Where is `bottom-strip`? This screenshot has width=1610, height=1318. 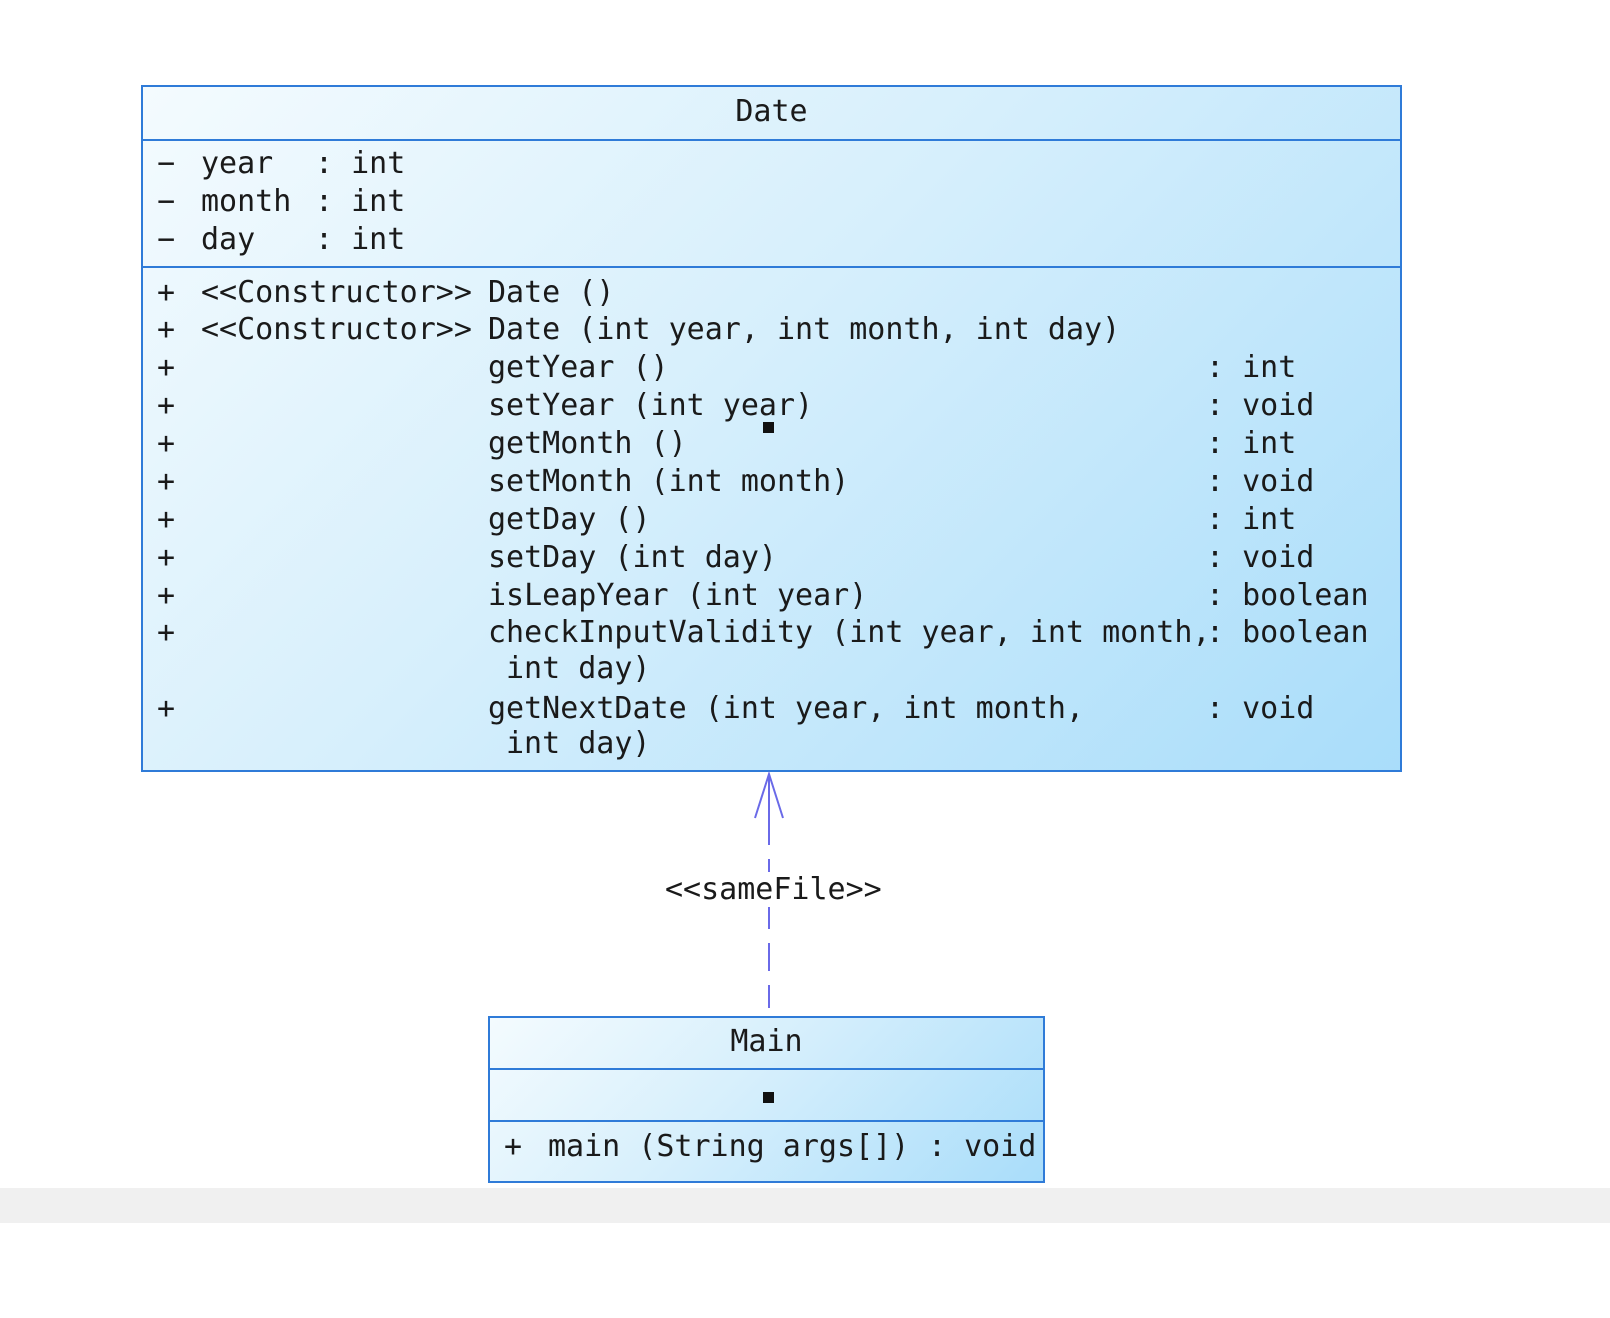
bottom-strip is located at coordinates (805, 1205).